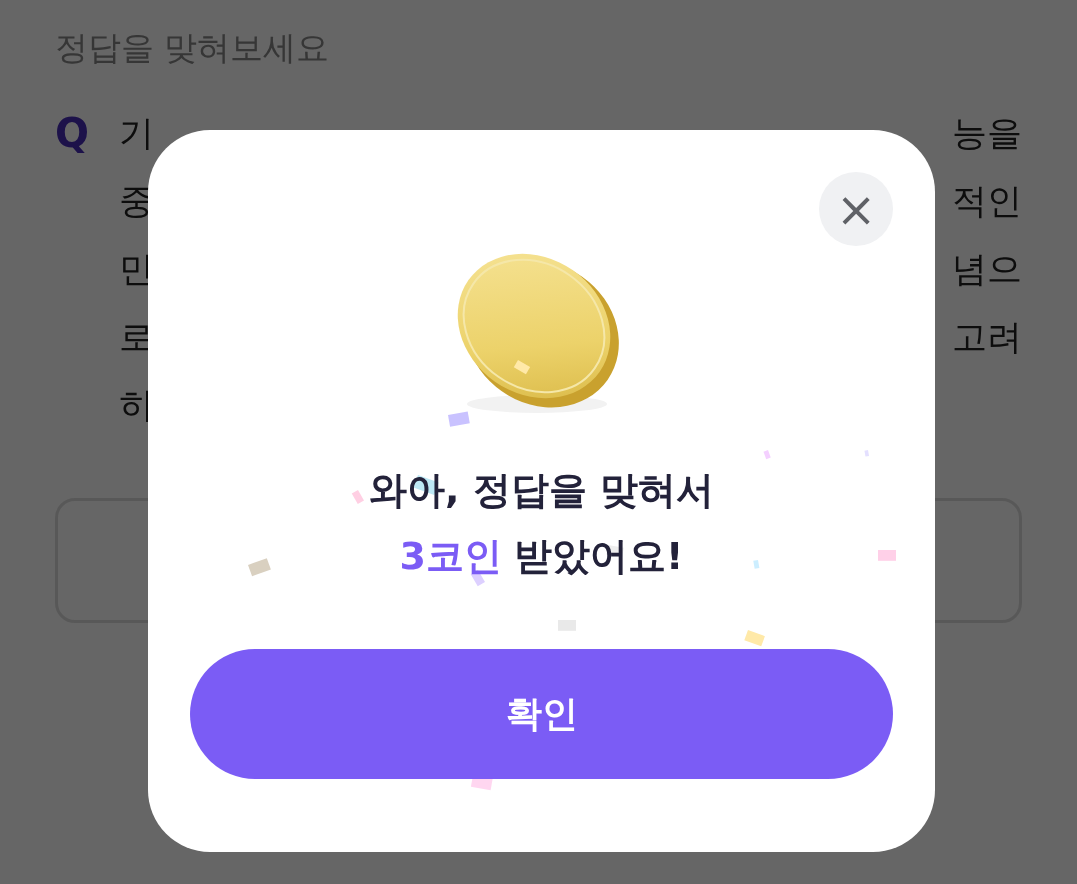 The width and height of the screenshot is (1077, 884). What do you see at coordinates (541, 490) in the screenshot?
I see `message-text: 와아, 정답을 맞혀서` at bounding box center [541, 490].